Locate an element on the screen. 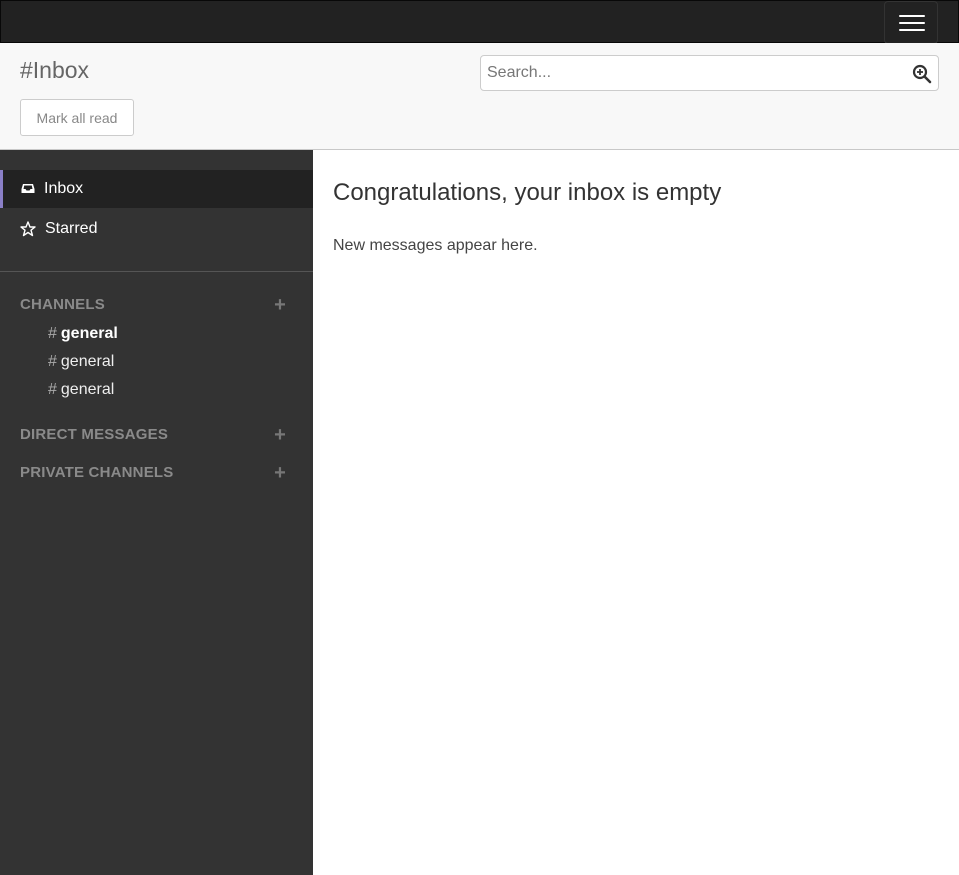 This screenshot has width=959, height=875. direct-messages-section-header: DIRECT MESSAGES + is located at coordinates (156, 435).